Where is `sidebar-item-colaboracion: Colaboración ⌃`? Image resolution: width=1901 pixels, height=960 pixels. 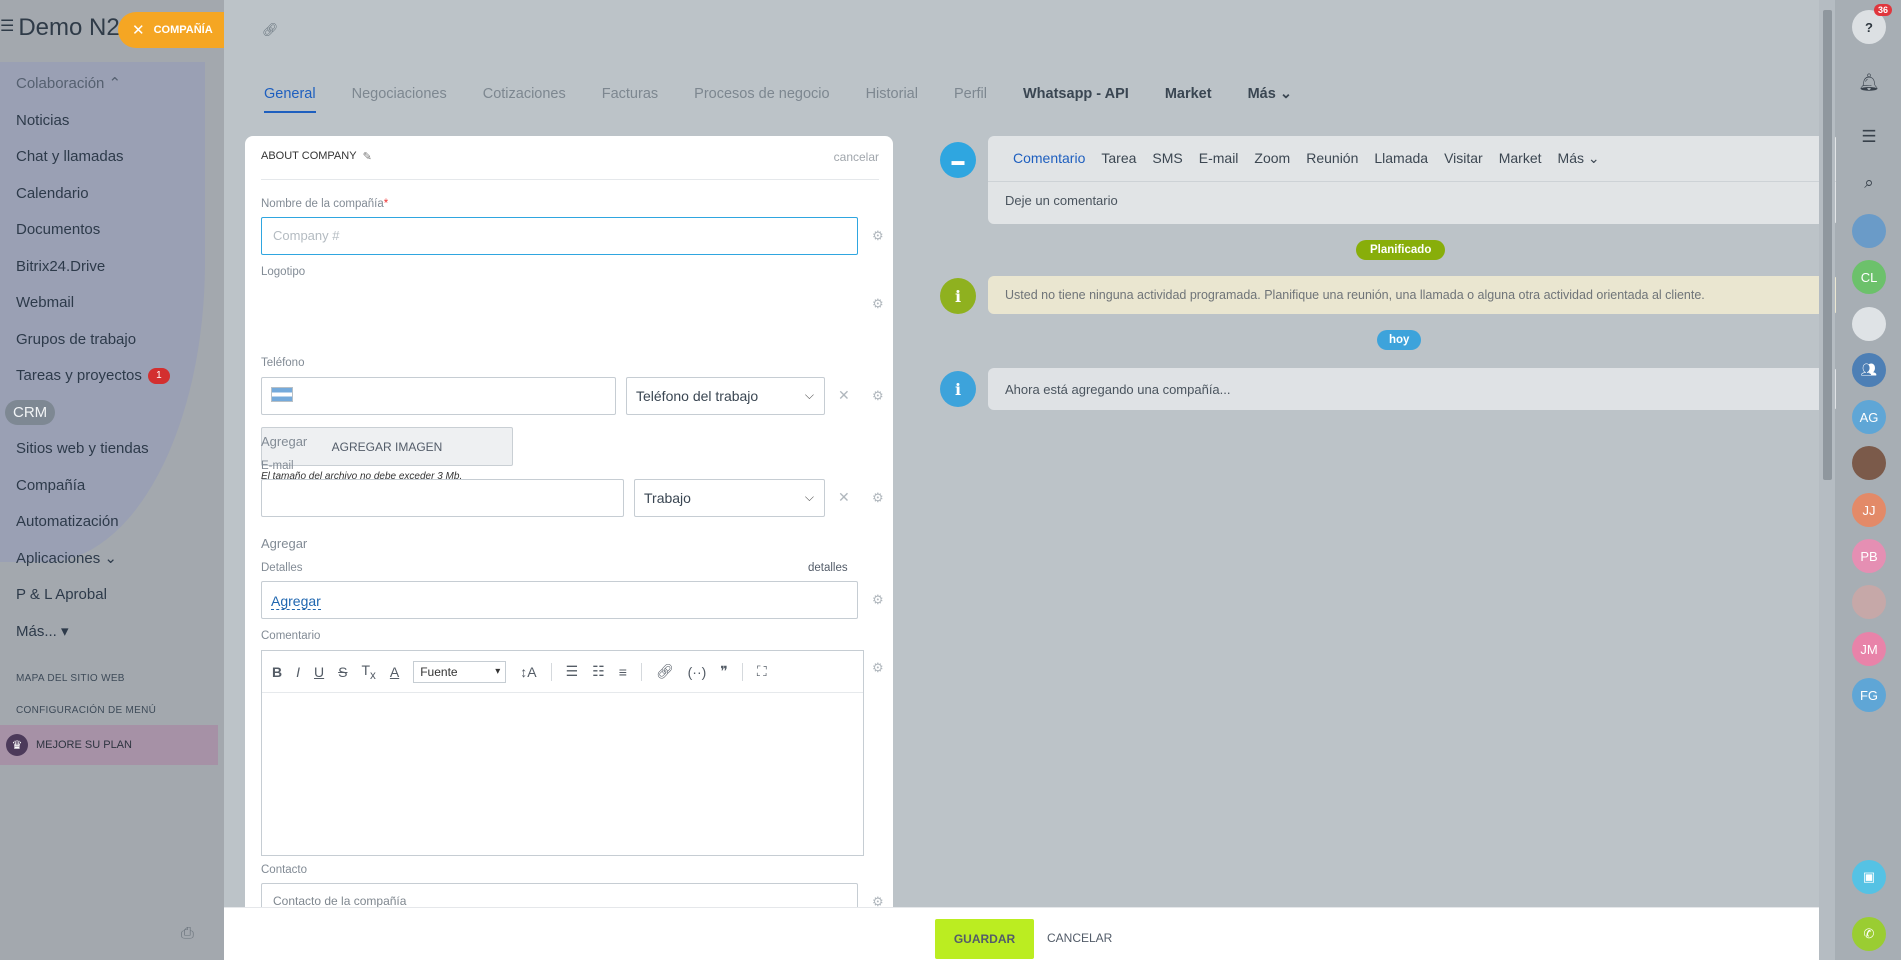 sidebar-item-colaboracion: Colaboración ⌃ is located at coordinates (120, 84).